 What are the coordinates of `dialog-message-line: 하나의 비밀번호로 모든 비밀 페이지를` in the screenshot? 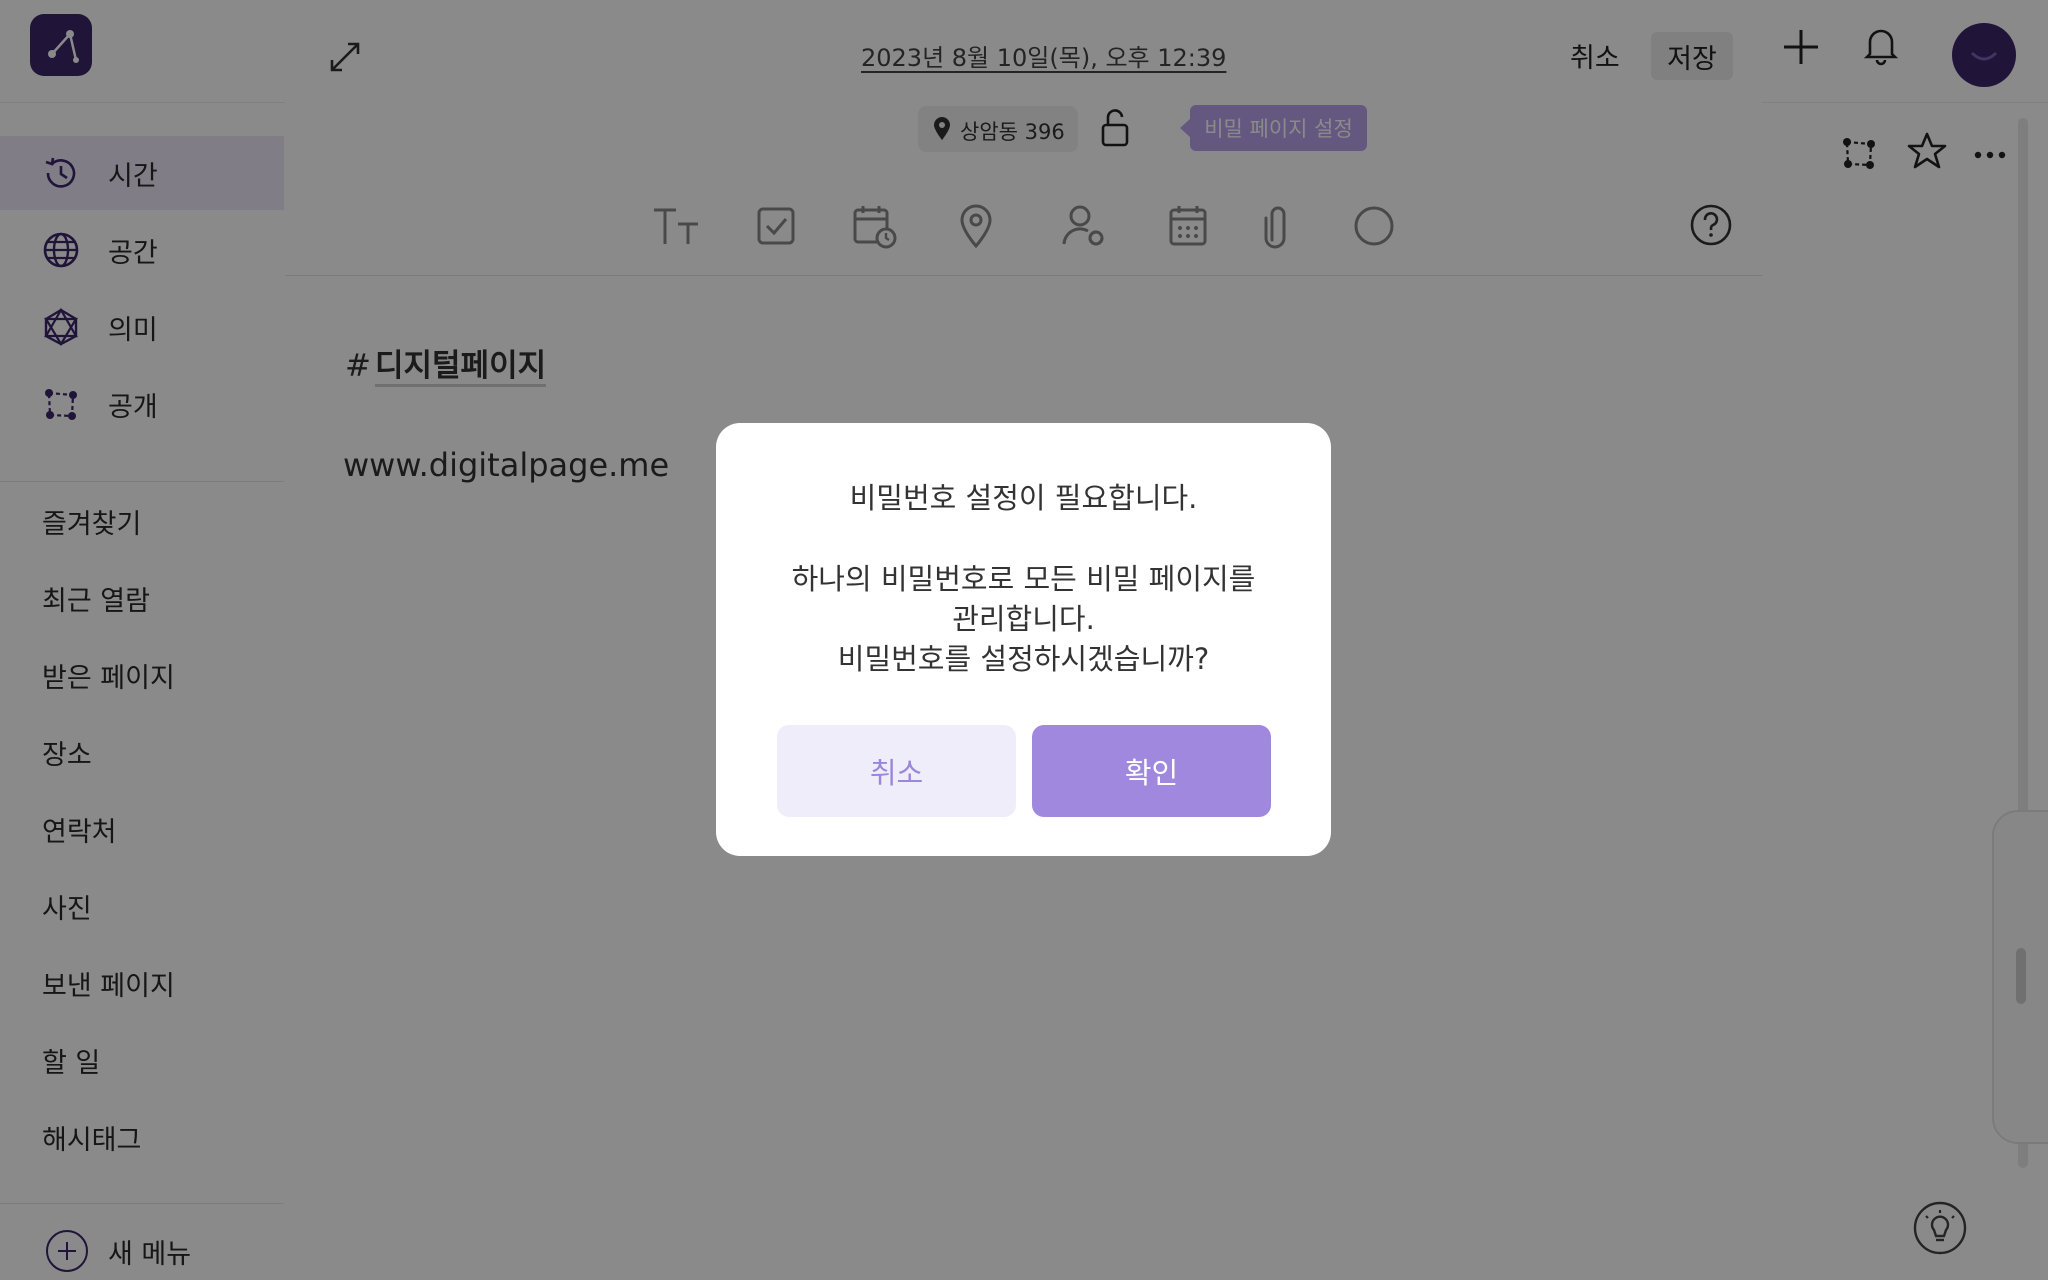 It's located at (1023, 579).